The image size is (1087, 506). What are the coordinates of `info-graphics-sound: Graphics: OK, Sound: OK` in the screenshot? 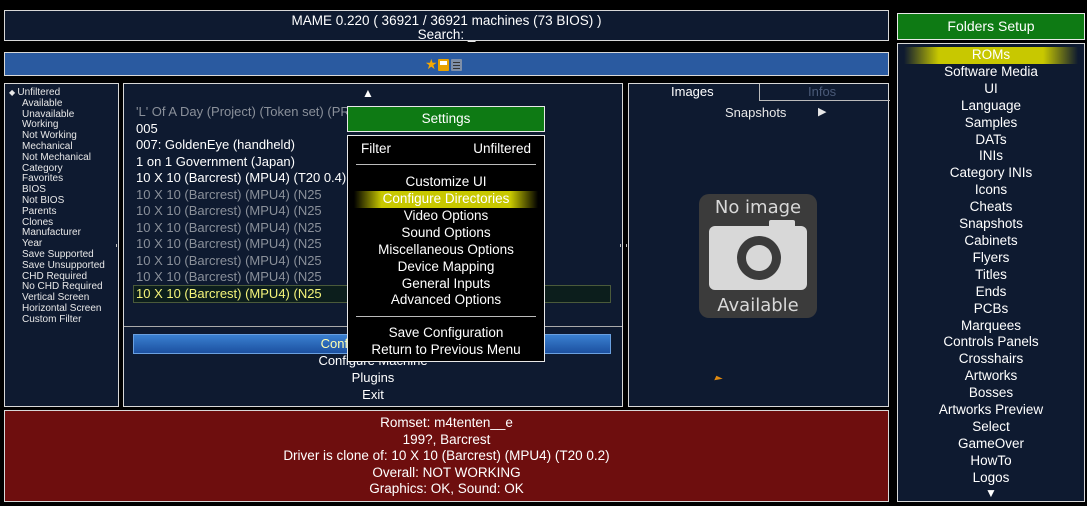 It's located at (446, 488).